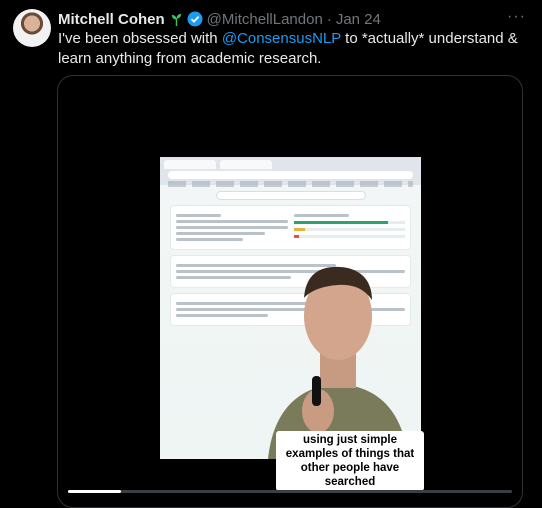  I want to click on tweet-text-start: I've been obsessed with, so click(140, 38).